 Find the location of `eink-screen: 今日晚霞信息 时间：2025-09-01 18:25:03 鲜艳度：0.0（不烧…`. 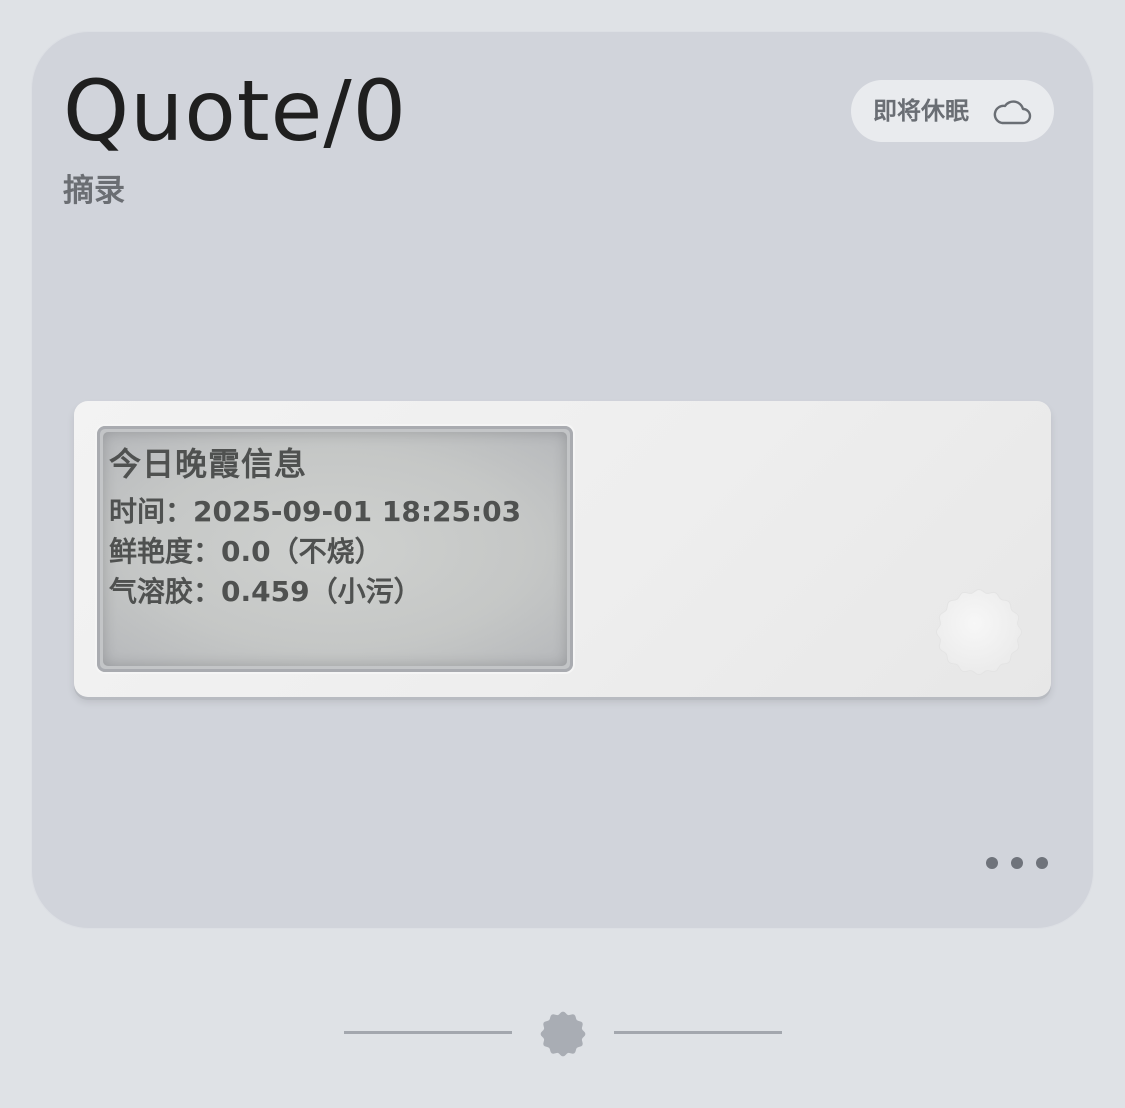

eink-screen: 今日晚霞信息 时间：2025-09-01 18:25:03 鲜艳度：0.0（不烧… is located at coordinates (335, 549).